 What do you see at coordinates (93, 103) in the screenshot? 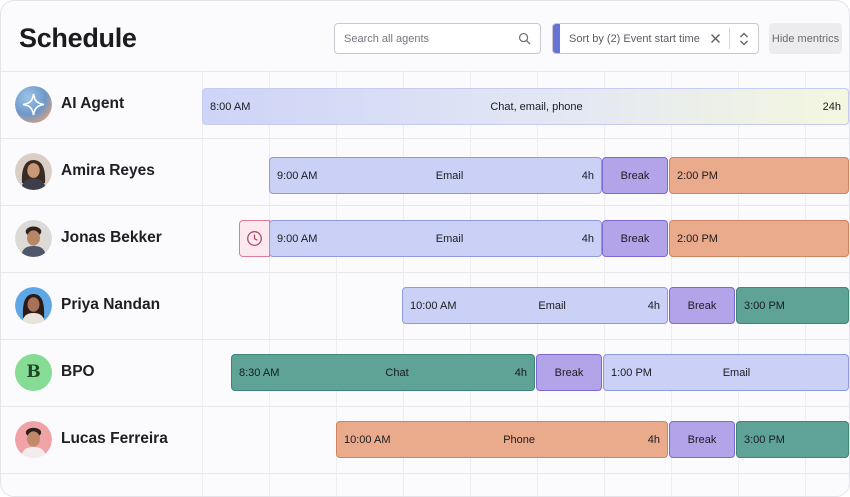
I see `agent-name: AI Agent` at bounding box center [93, 103].